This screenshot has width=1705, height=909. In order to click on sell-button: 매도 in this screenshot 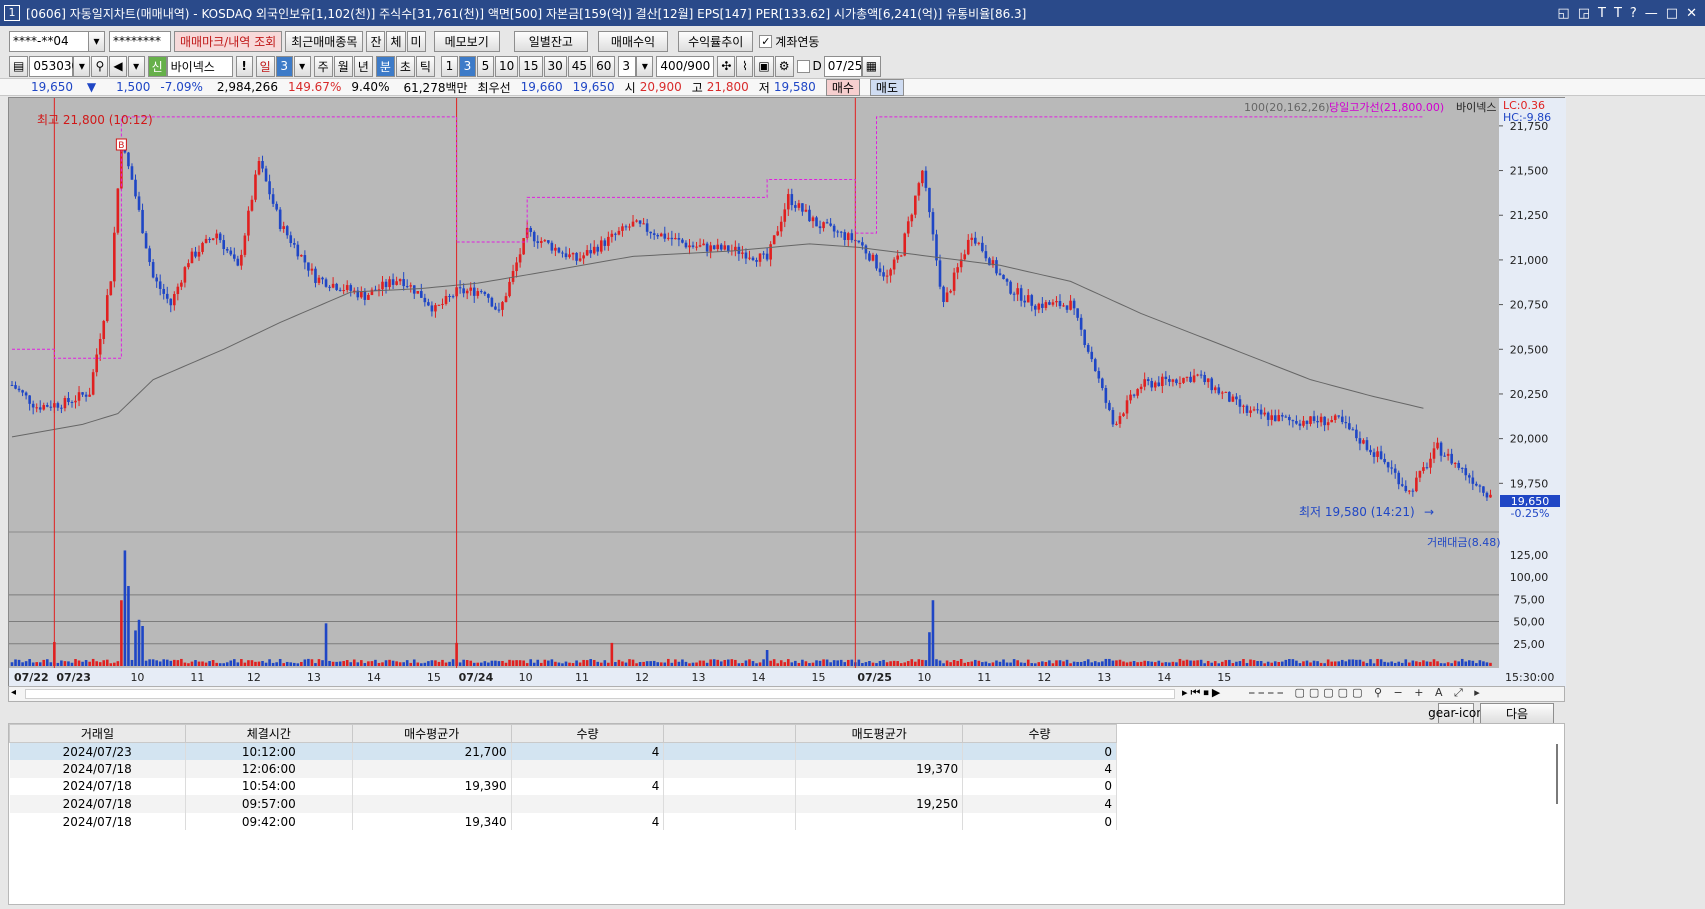, I will do `click(886, 87)`.